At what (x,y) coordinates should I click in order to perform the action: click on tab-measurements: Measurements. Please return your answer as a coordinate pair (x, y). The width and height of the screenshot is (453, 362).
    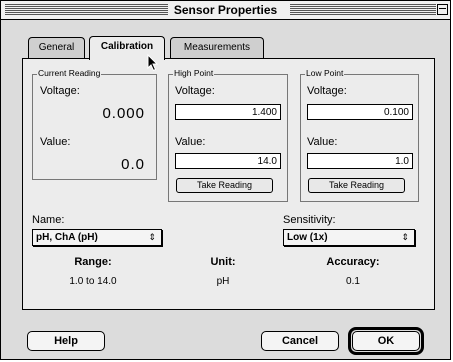
    Looking at the image, I should click on (217, 47).